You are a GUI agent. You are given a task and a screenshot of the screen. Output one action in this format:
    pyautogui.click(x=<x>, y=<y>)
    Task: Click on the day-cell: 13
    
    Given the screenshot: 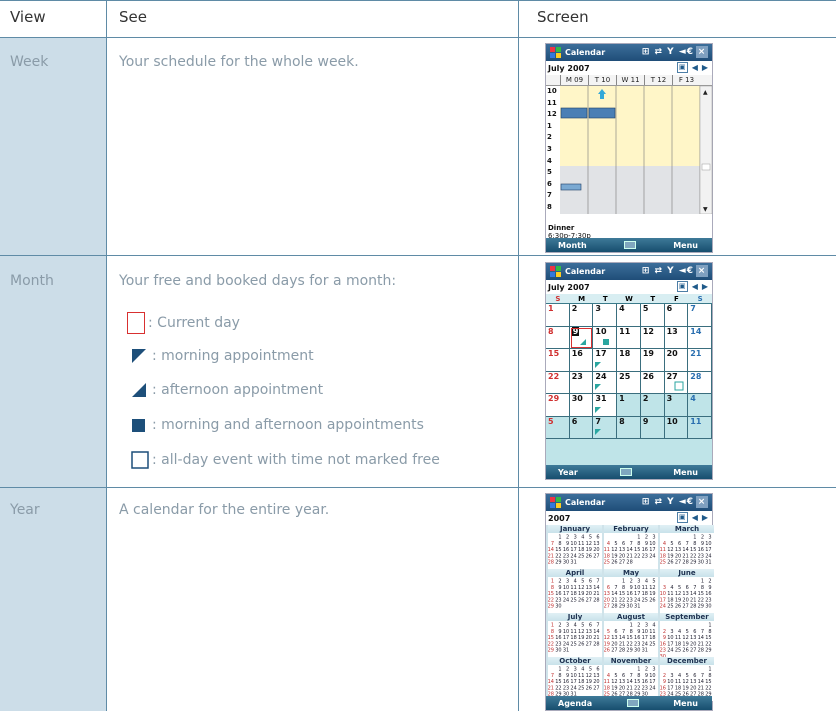 What is the action you would take?
    pyautogui.click(x=676, y=337)
    